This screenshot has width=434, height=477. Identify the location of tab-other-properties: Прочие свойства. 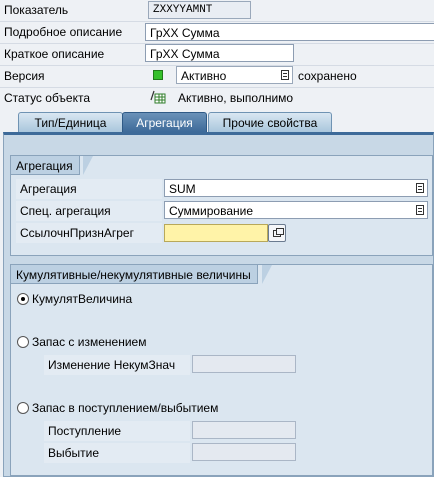
(270, 122).